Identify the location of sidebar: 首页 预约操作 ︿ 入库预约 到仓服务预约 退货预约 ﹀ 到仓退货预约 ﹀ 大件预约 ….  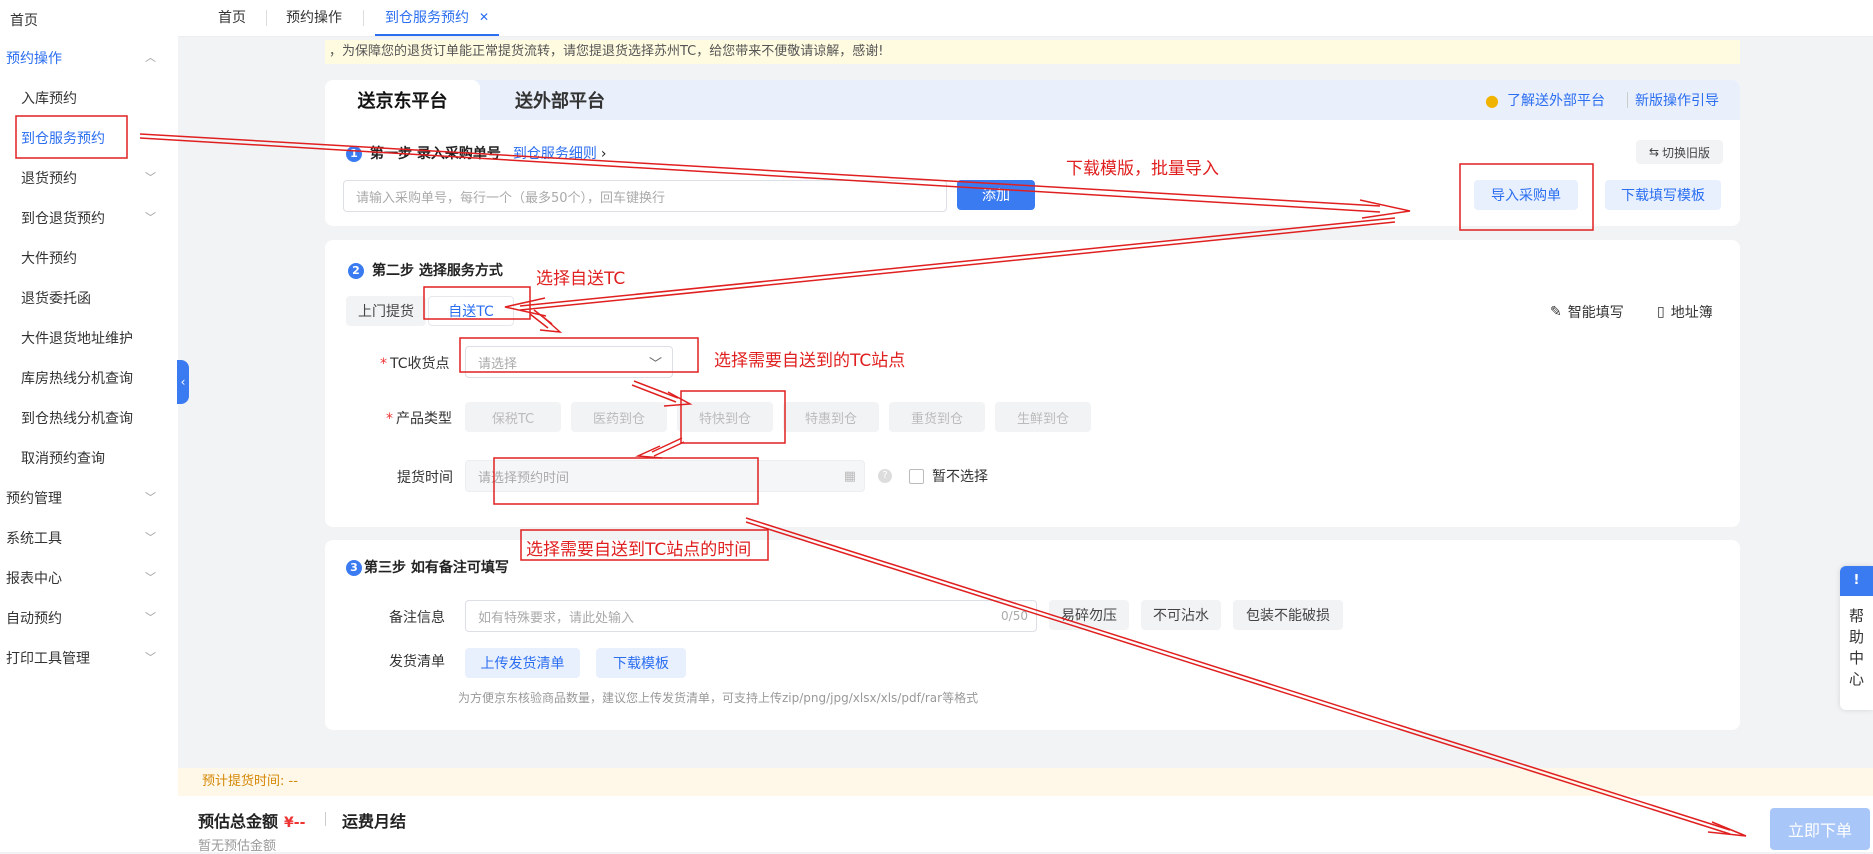
(89, 426).